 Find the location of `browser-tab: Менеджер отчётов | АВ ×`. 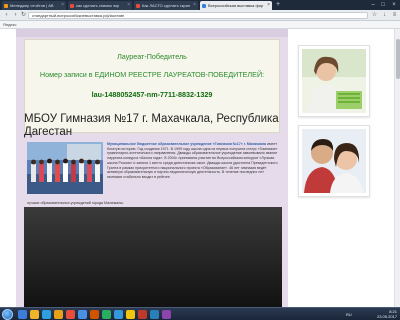

browser-tab: Менеджер отчётов | АВ × is located at coordinates (34, 5).